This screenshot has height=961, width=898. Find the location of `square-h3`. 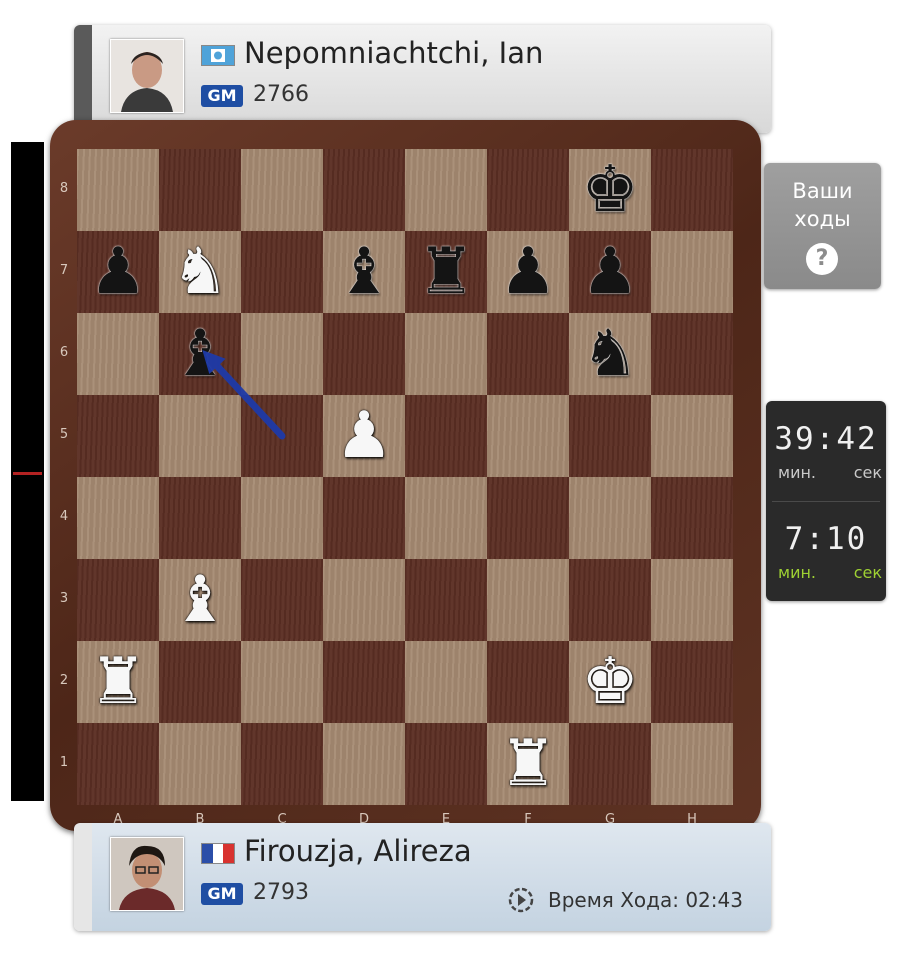

square-h3 is located at coordinates (692, 600).